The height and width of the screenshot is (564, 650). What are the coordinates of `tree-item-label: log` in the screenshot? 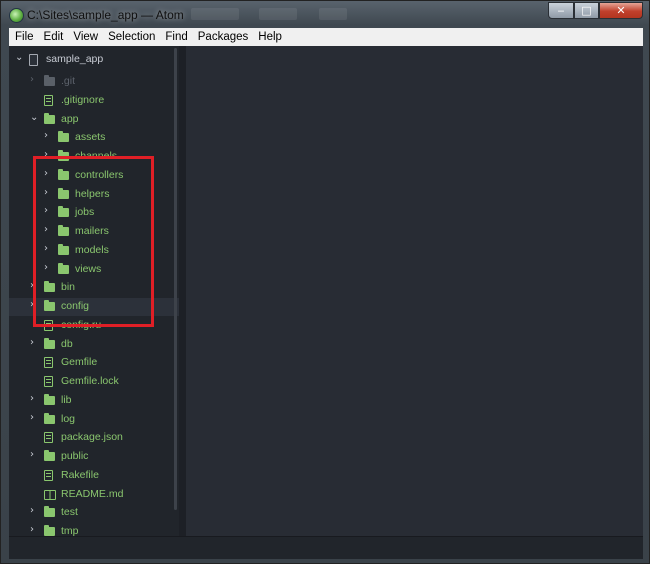 It's located at (68, 419).